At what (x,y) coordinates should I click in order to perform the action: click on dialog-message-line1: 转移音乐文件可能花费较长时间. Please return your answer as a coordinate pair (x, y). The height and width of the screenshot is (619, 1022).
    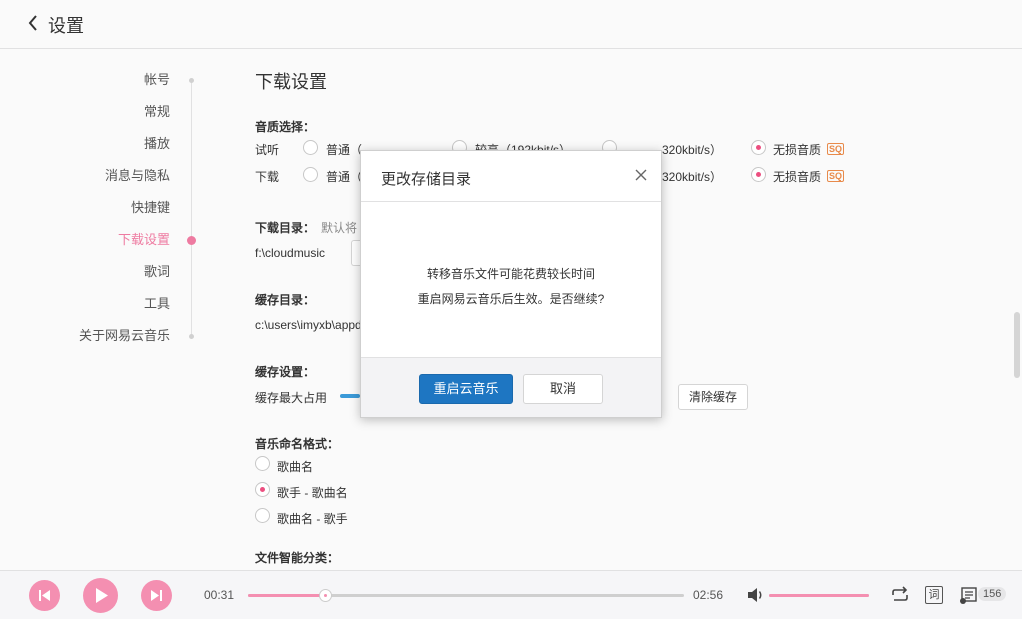
    Looking at the image, I should click on (510, 274).